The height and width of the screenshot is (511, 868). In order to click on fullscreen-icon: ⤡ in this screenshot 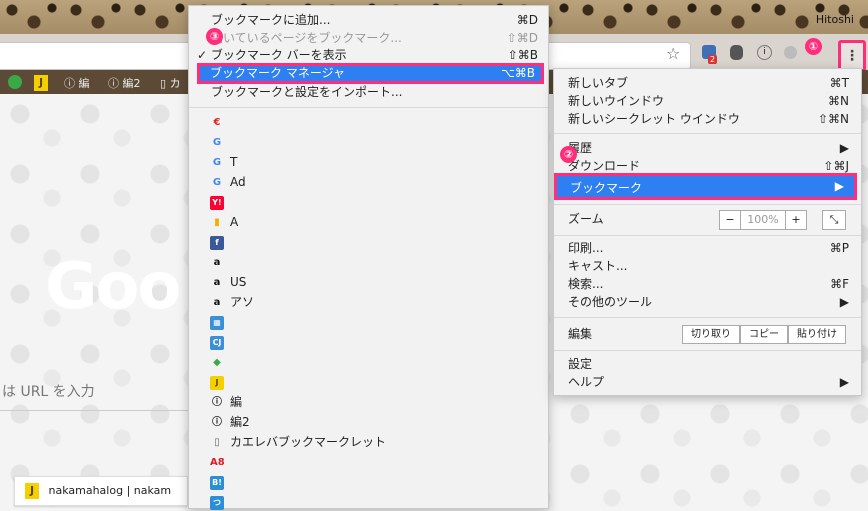, I will do `click(834, 220)`.